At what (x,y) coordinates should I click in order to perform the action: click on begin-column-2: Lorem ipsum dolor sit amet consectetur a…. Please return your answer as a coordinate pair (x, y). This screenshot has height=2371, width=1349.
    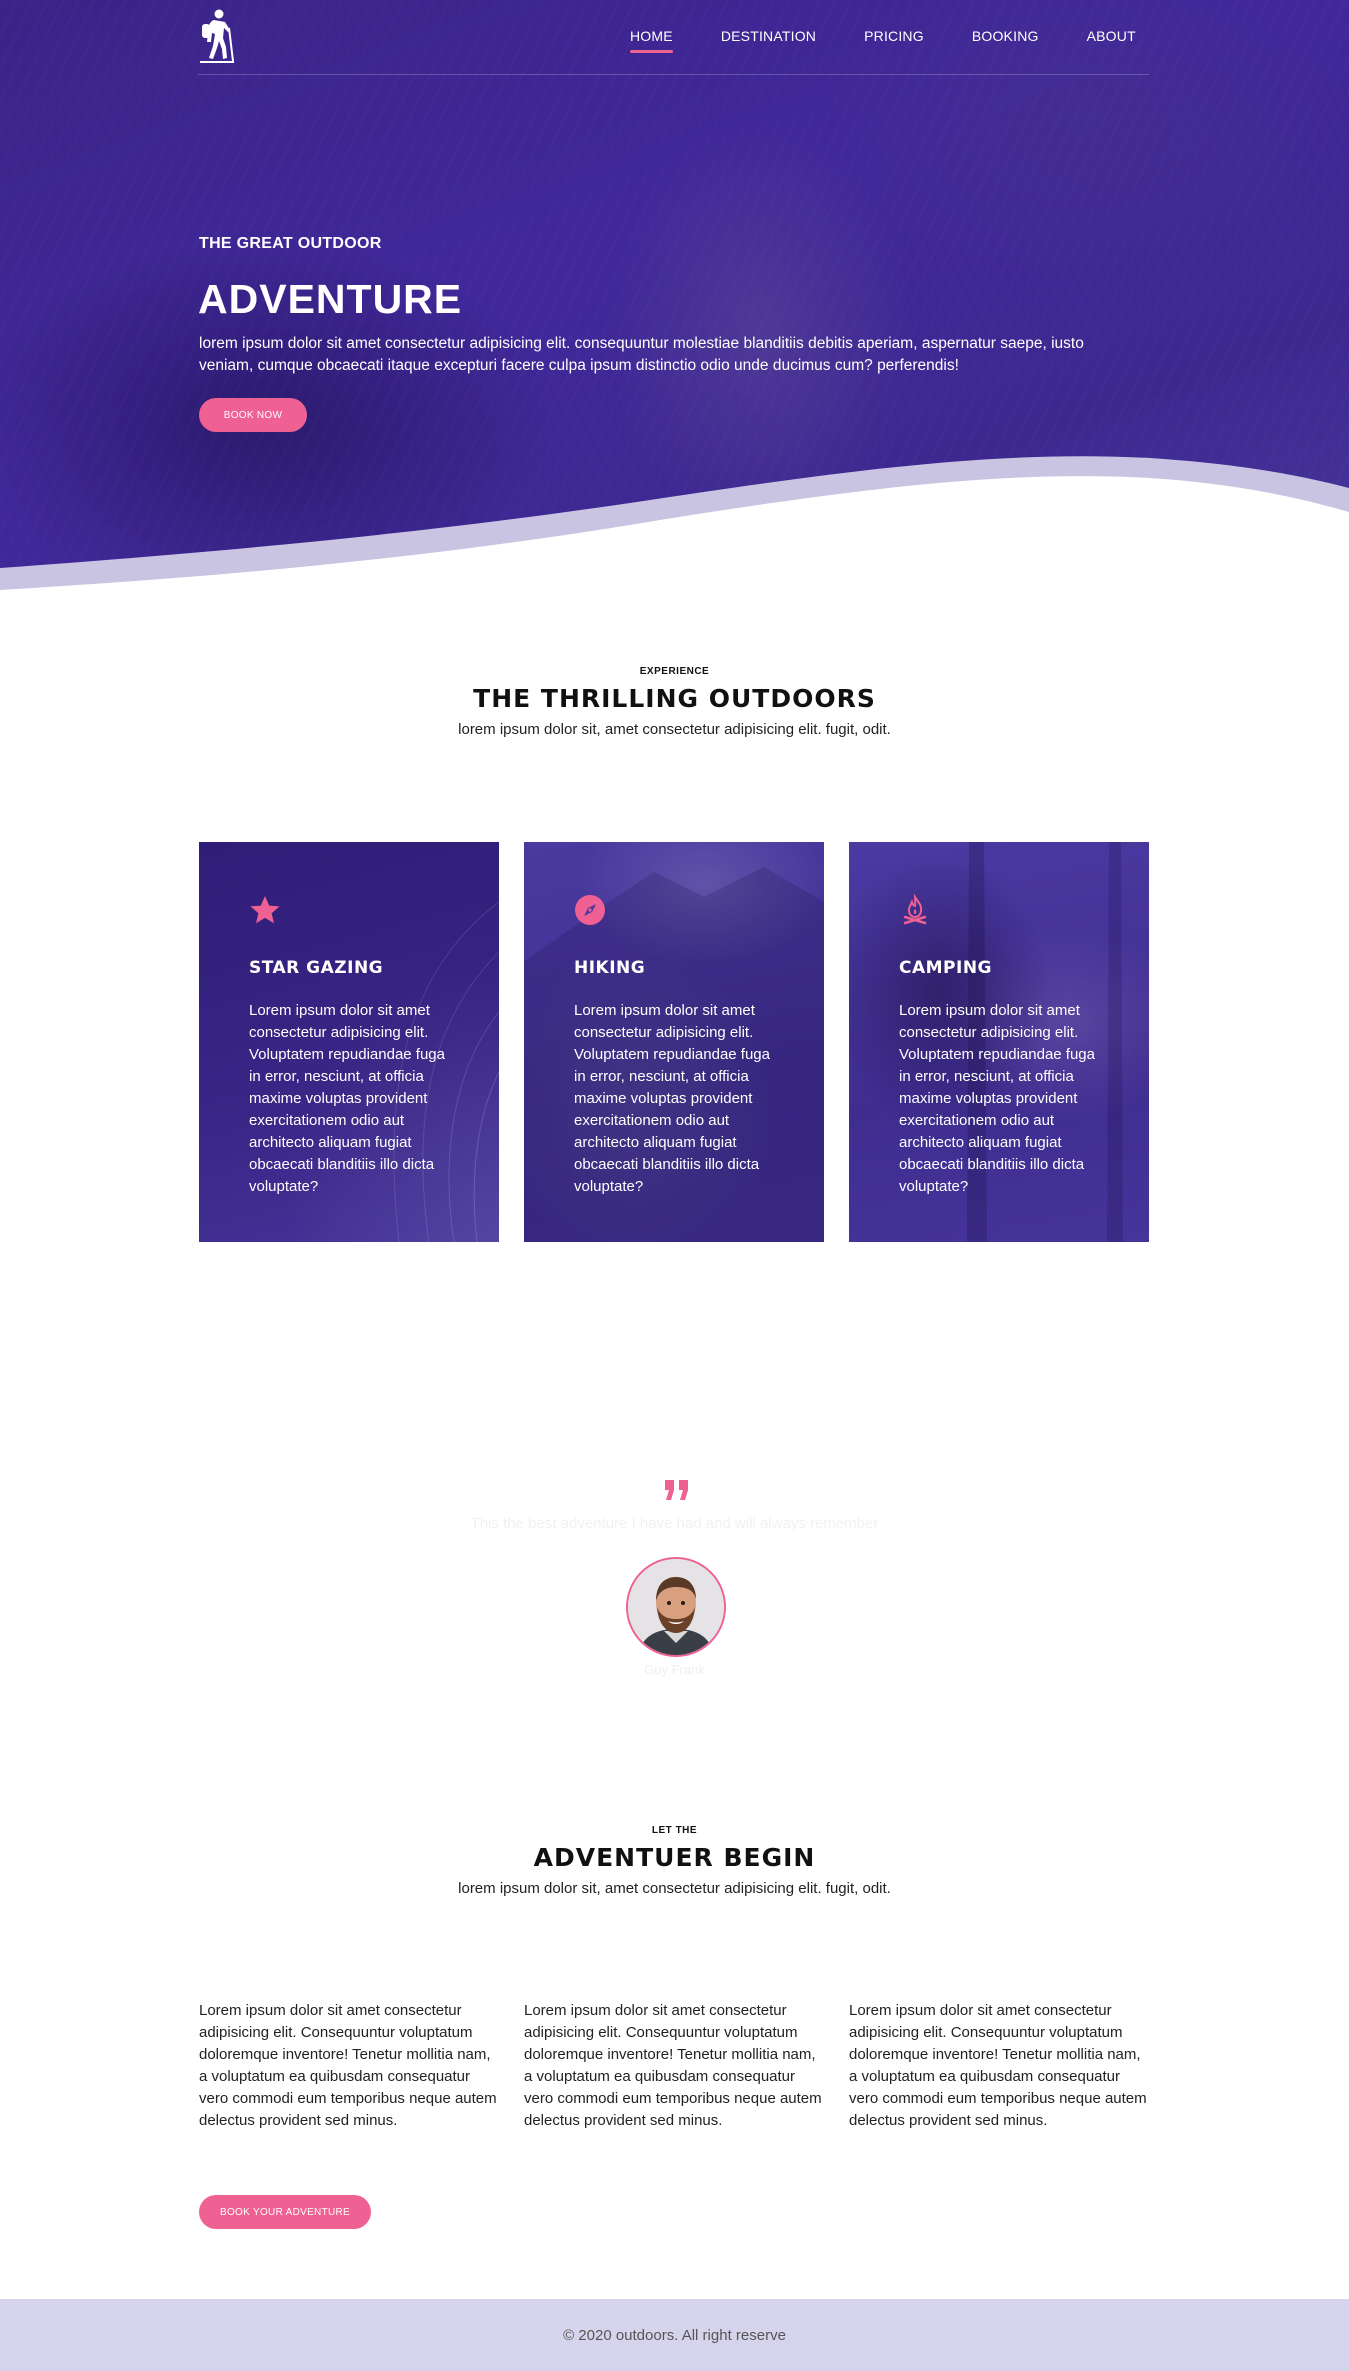
    Looking at the image, I should click on (673, 2065).